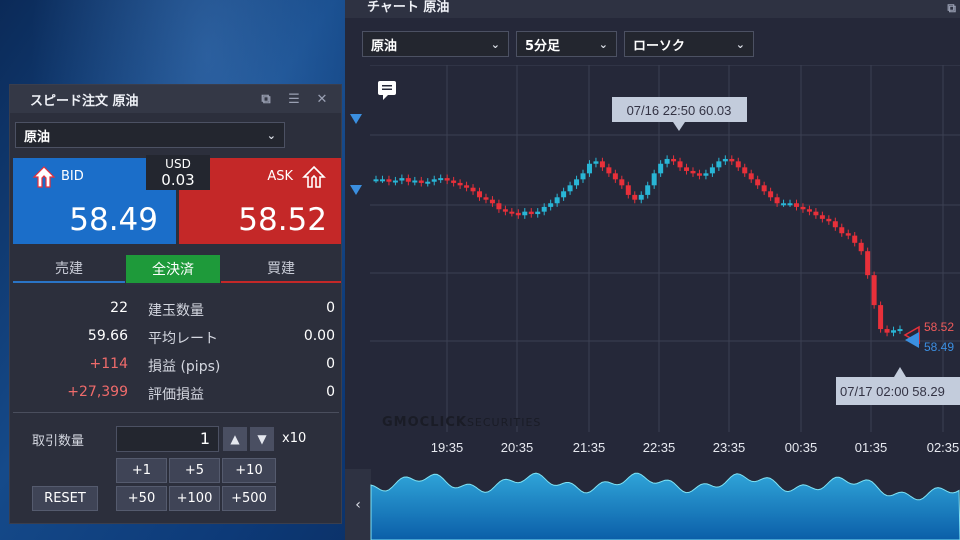 The width and height of the screenshot is (960, 540). What do you see at coordinates (44, 177) in the screenshot?
I see `bid-arrow-icon` at bounding box center [44, 177].